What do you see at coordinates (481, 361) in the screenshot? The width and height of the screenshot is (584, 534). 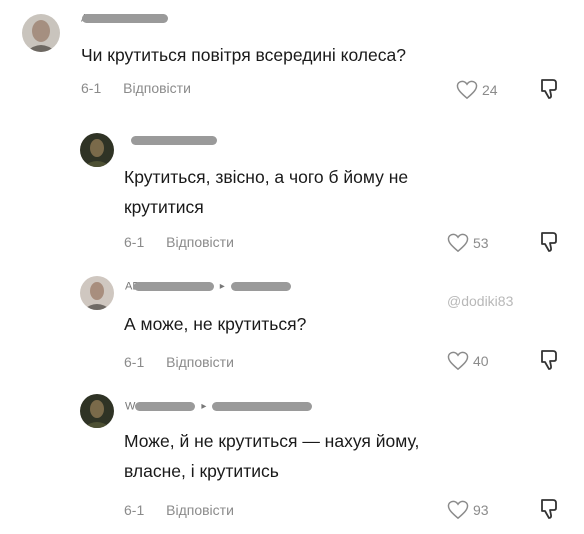 I see `like-count: 40` at bounding box center [481, 361].